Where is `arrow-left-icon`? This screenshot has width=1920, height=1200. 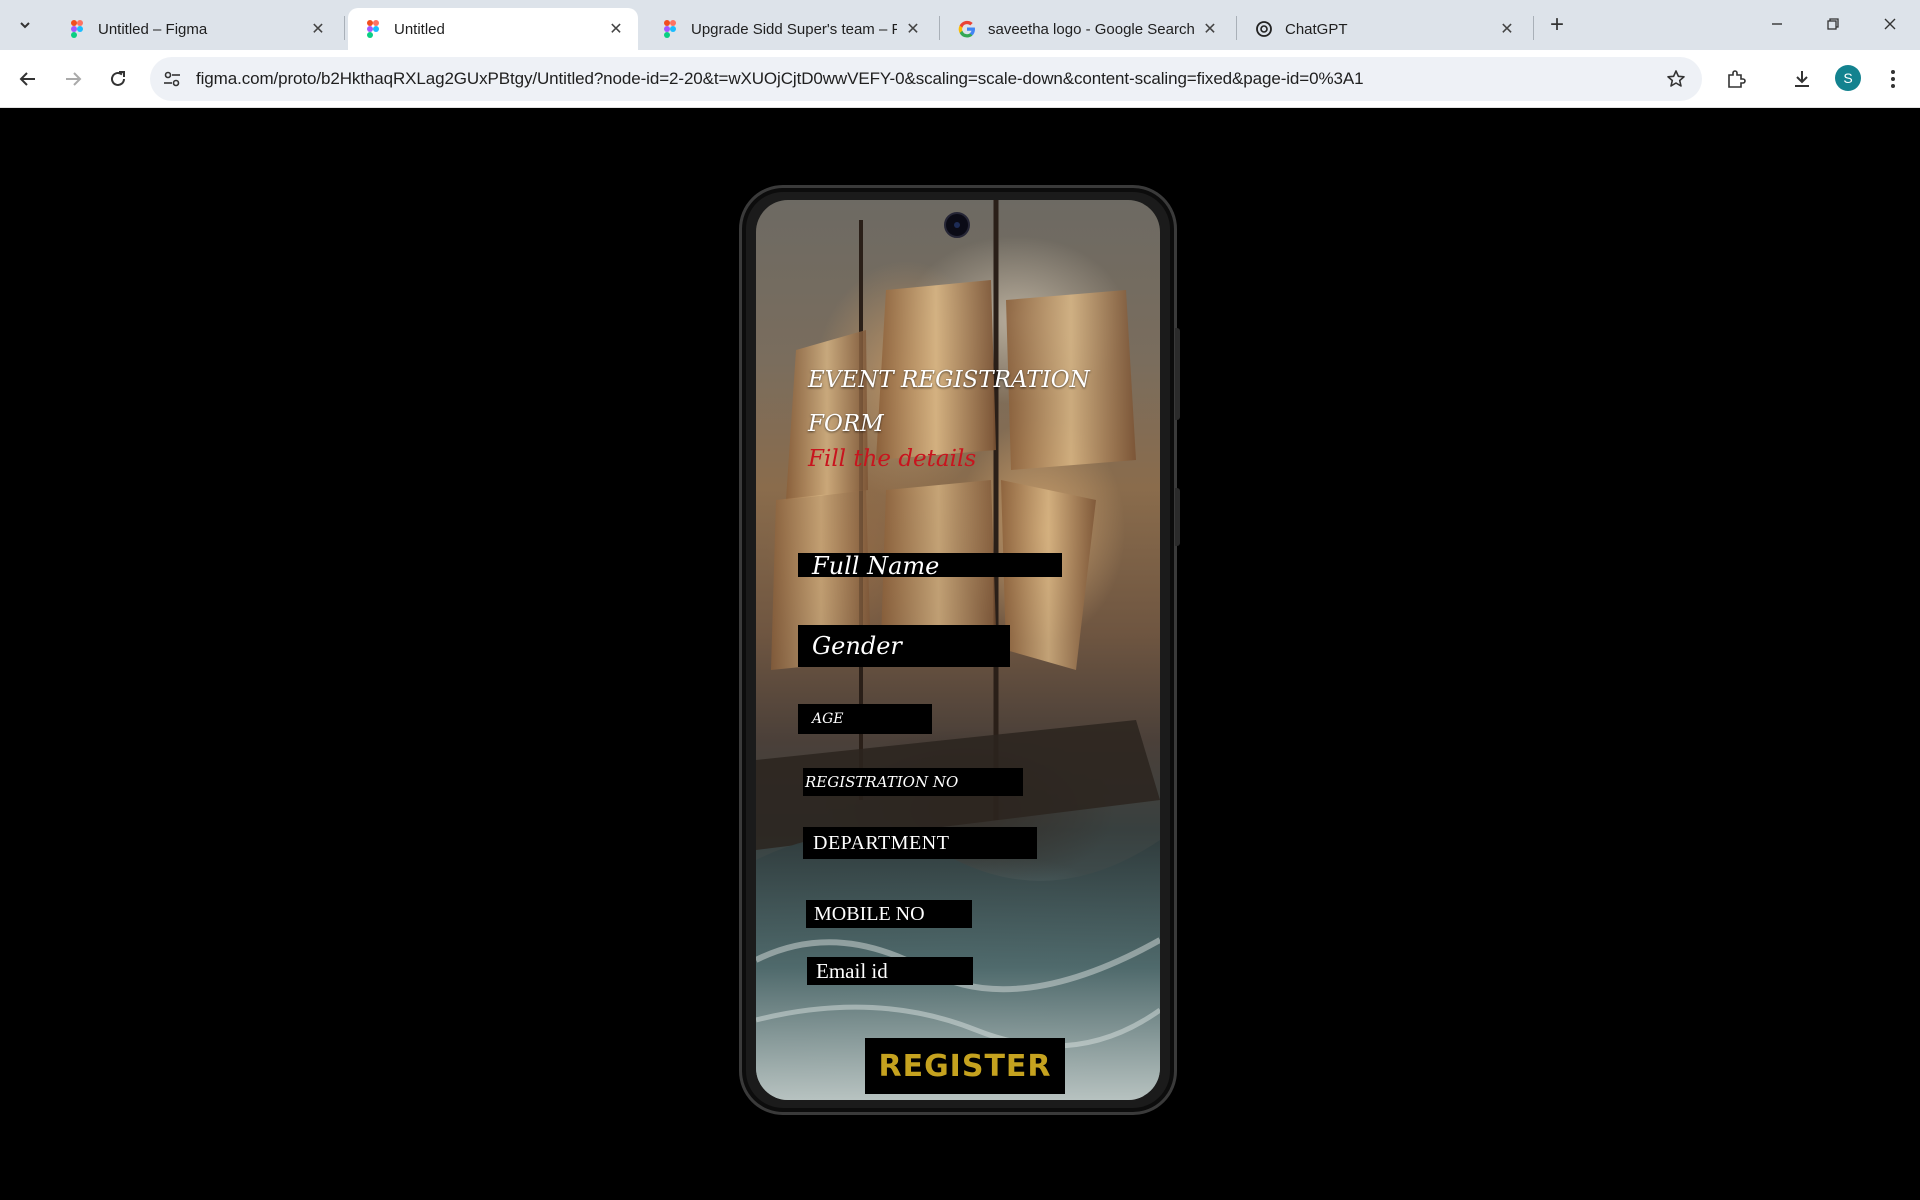 arrow-left-icon is located at coordinates (27, 79).